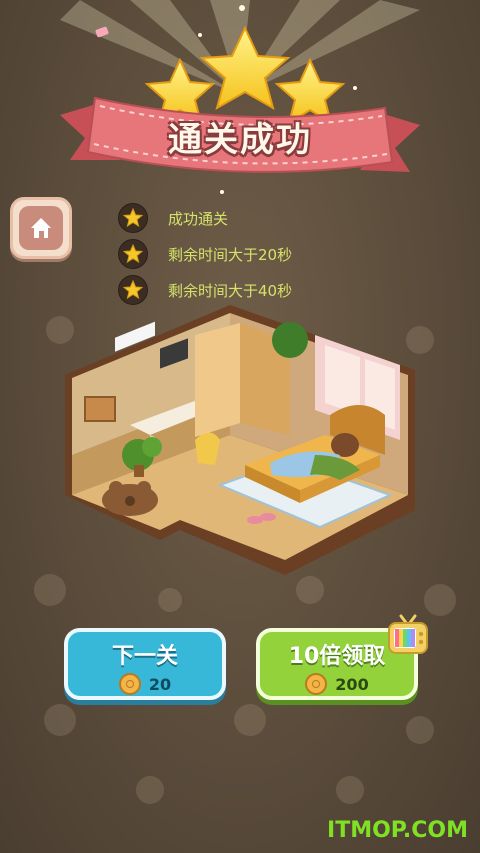 This screenshot has width=480, height=853. I want to click on objective-item: 成功通关, so click(205, 218).